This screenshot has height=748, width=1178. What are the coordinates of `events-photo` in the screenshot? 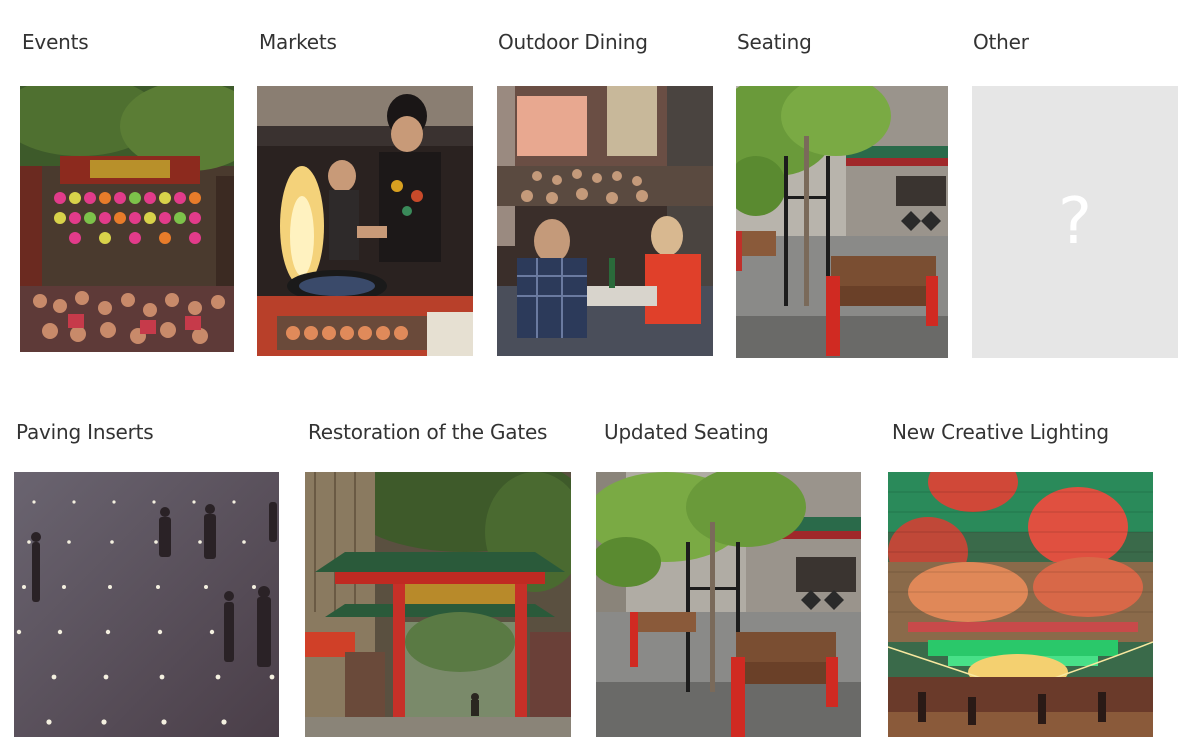 It's located at (127, 219).